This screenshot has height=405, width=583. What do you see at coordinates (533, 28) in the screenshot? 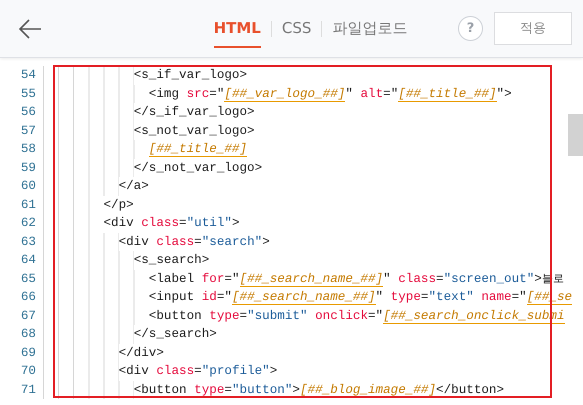
I see `apply-button: 적용` at bounding box center [533, 28].